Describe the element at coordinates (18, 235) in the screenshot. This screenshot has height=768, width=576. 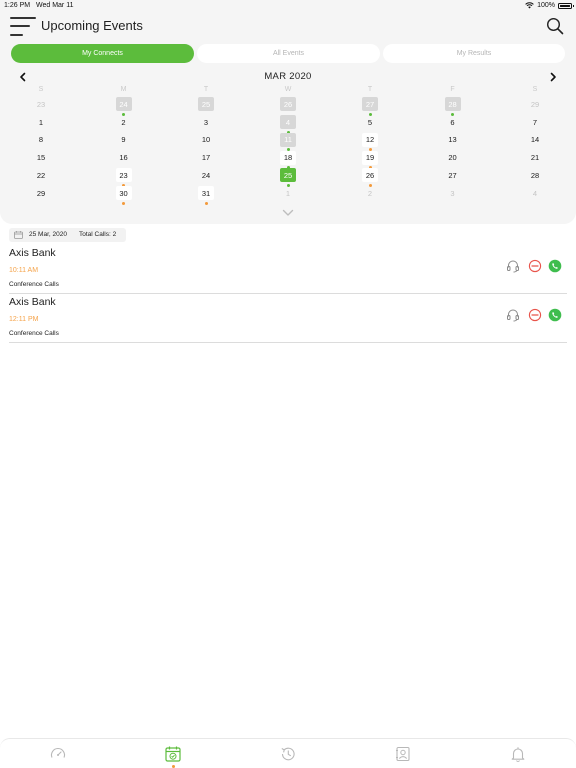
I see `calendar-icon` at that location.